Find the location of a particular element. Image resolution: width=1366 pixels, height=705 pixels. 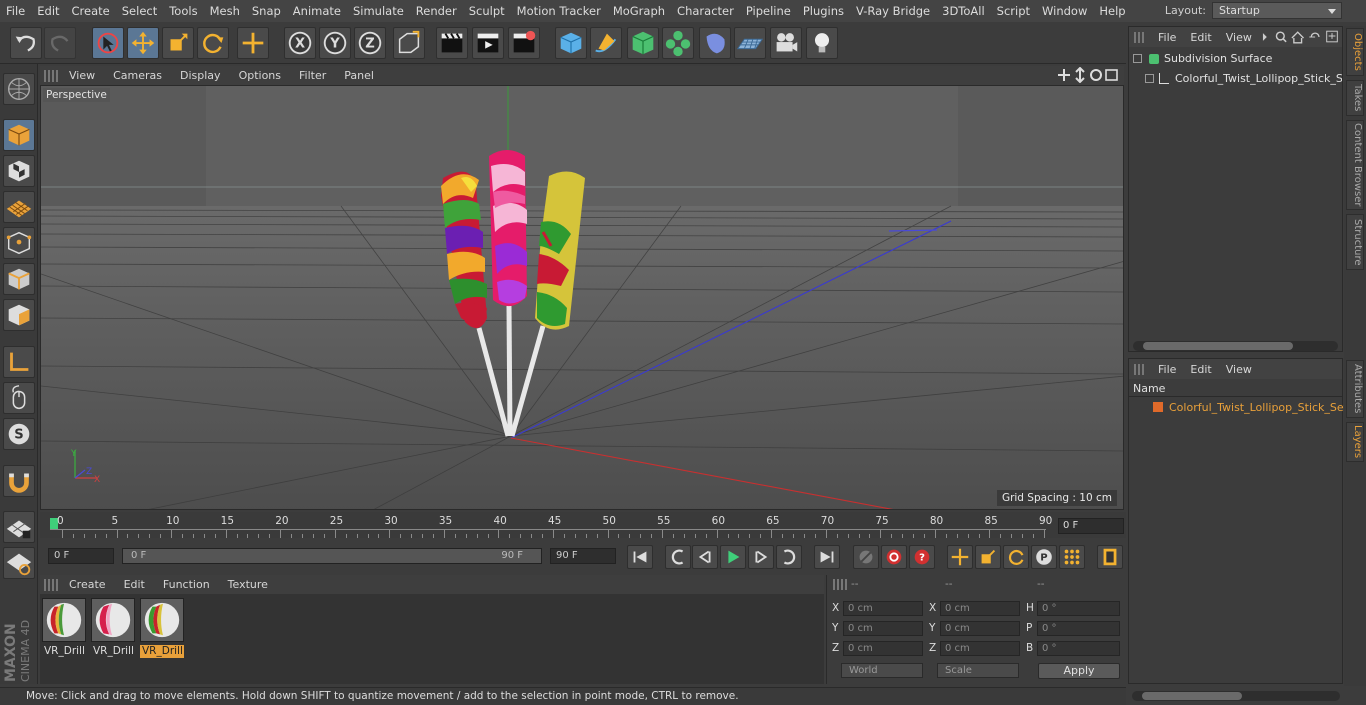

x-axis-button: X is located at coordinates (300, 43).